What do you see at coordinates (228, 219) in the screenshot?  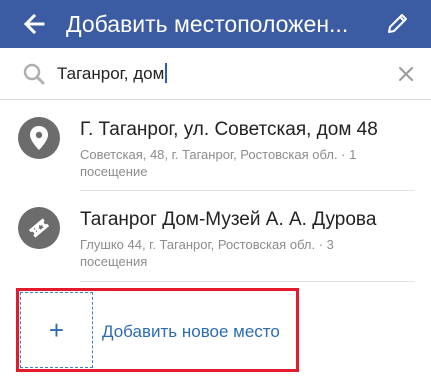 I see `location-name: Таганрог Дом-Музей А. А. Дурова` at bounding box center [228, 219].